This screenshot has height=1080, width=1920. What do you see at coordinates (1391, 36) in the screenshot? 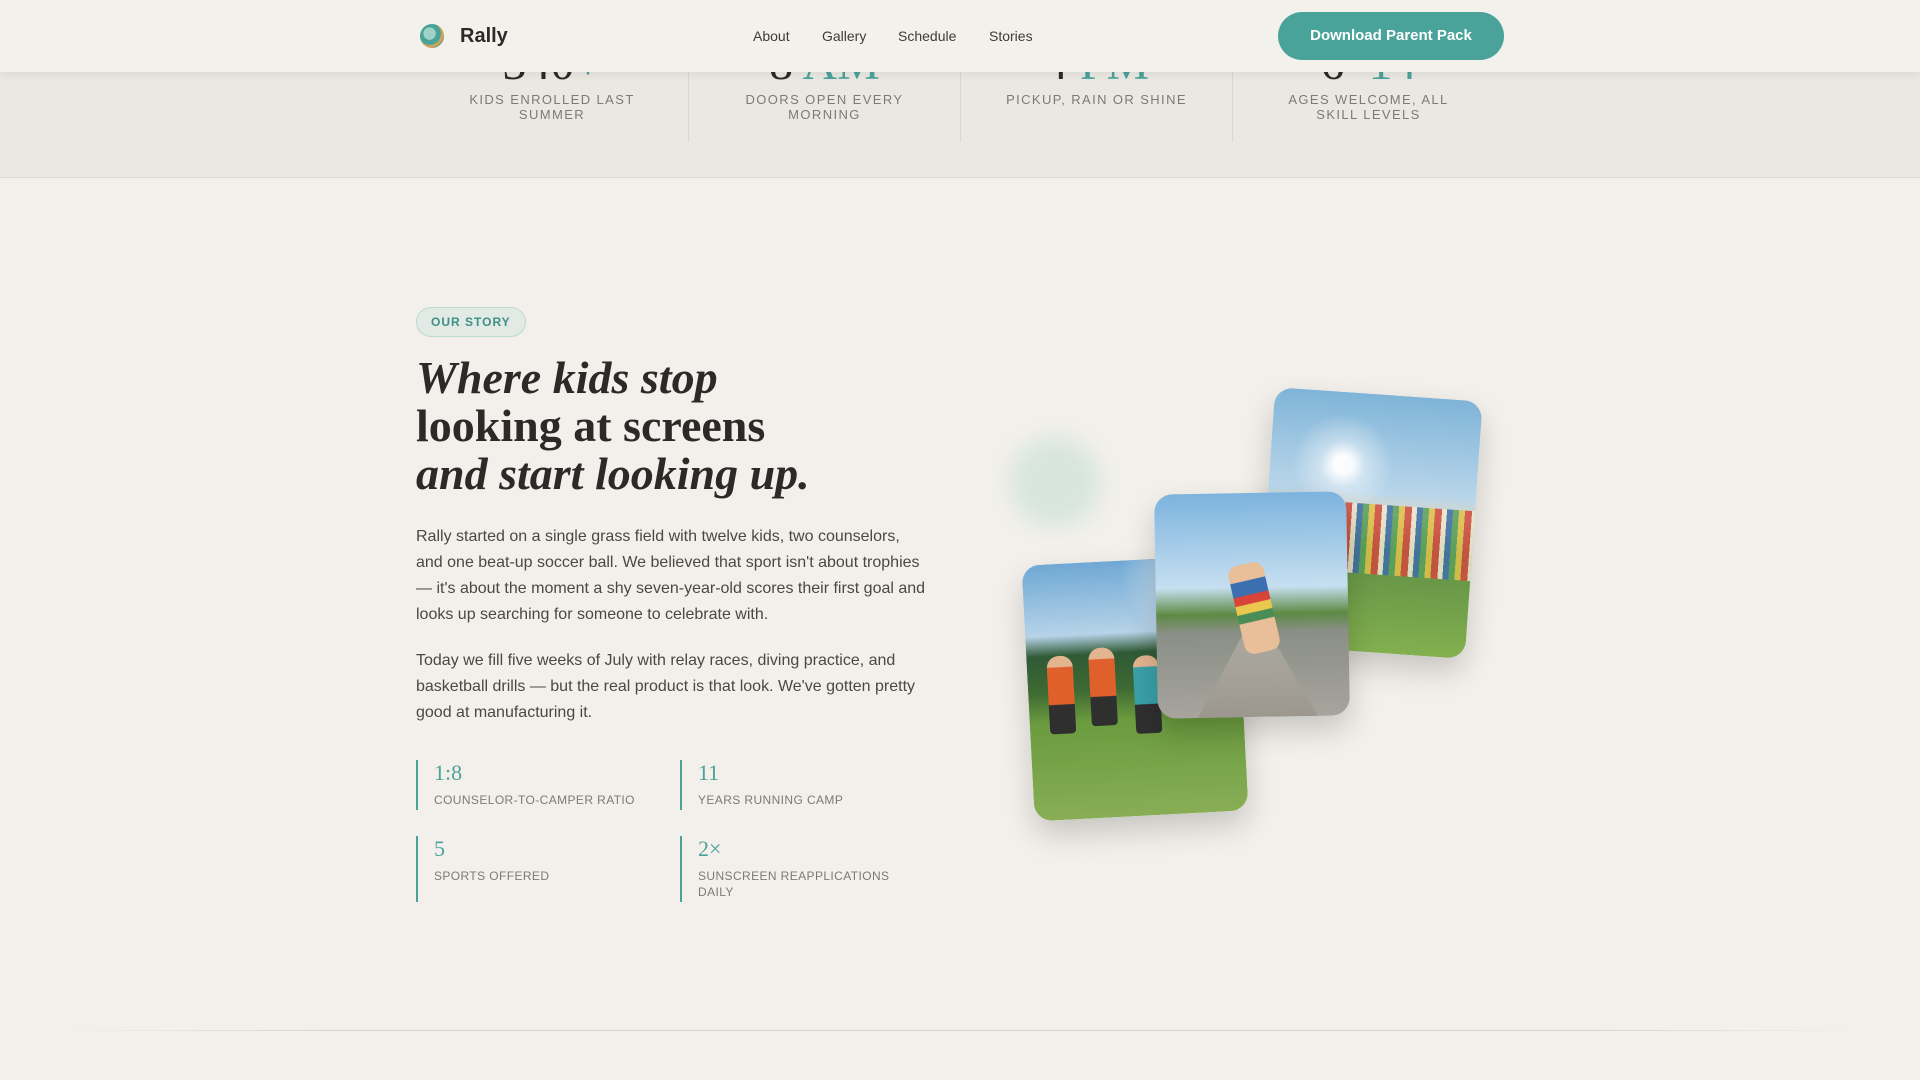
I see `download-parent-pack-button: Download Parent Pack` at bounding box center [1391, 36].